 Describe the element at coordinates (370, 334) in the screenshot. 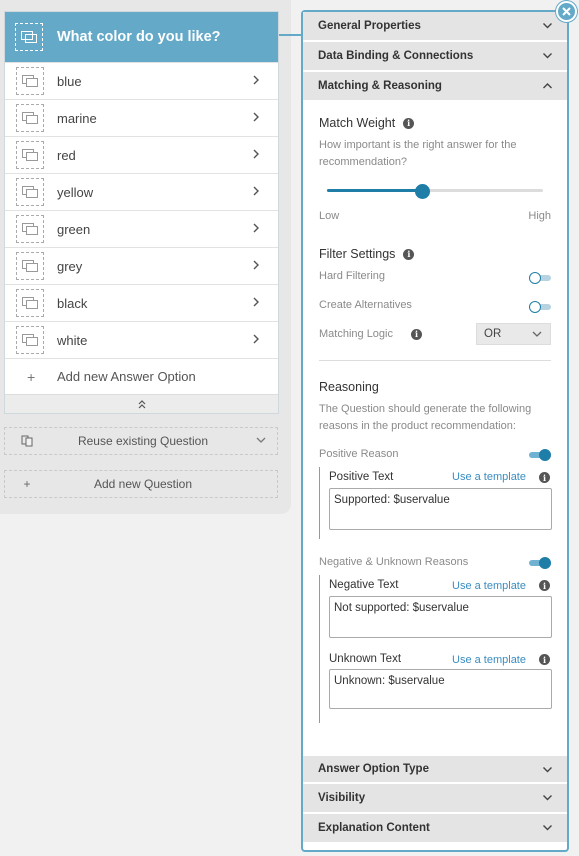

I see `matching-logic-row: Matching Logic i` at that location.